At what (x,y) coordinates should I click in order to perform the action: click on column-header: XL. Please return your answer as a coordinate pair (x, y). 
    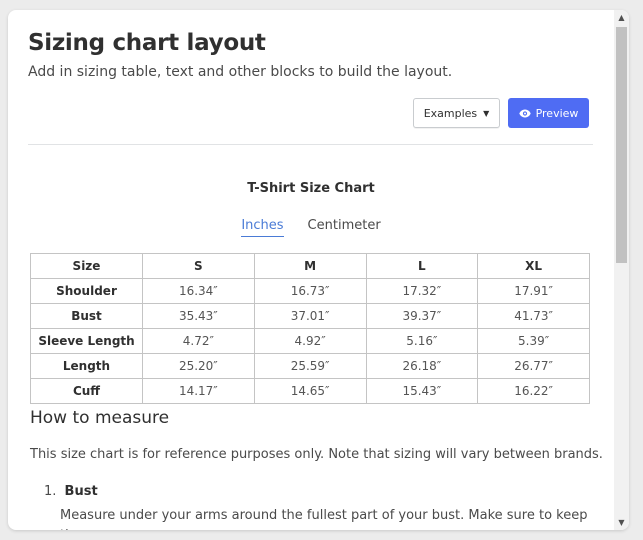
    Looking at the image, I should click on (533, 266).